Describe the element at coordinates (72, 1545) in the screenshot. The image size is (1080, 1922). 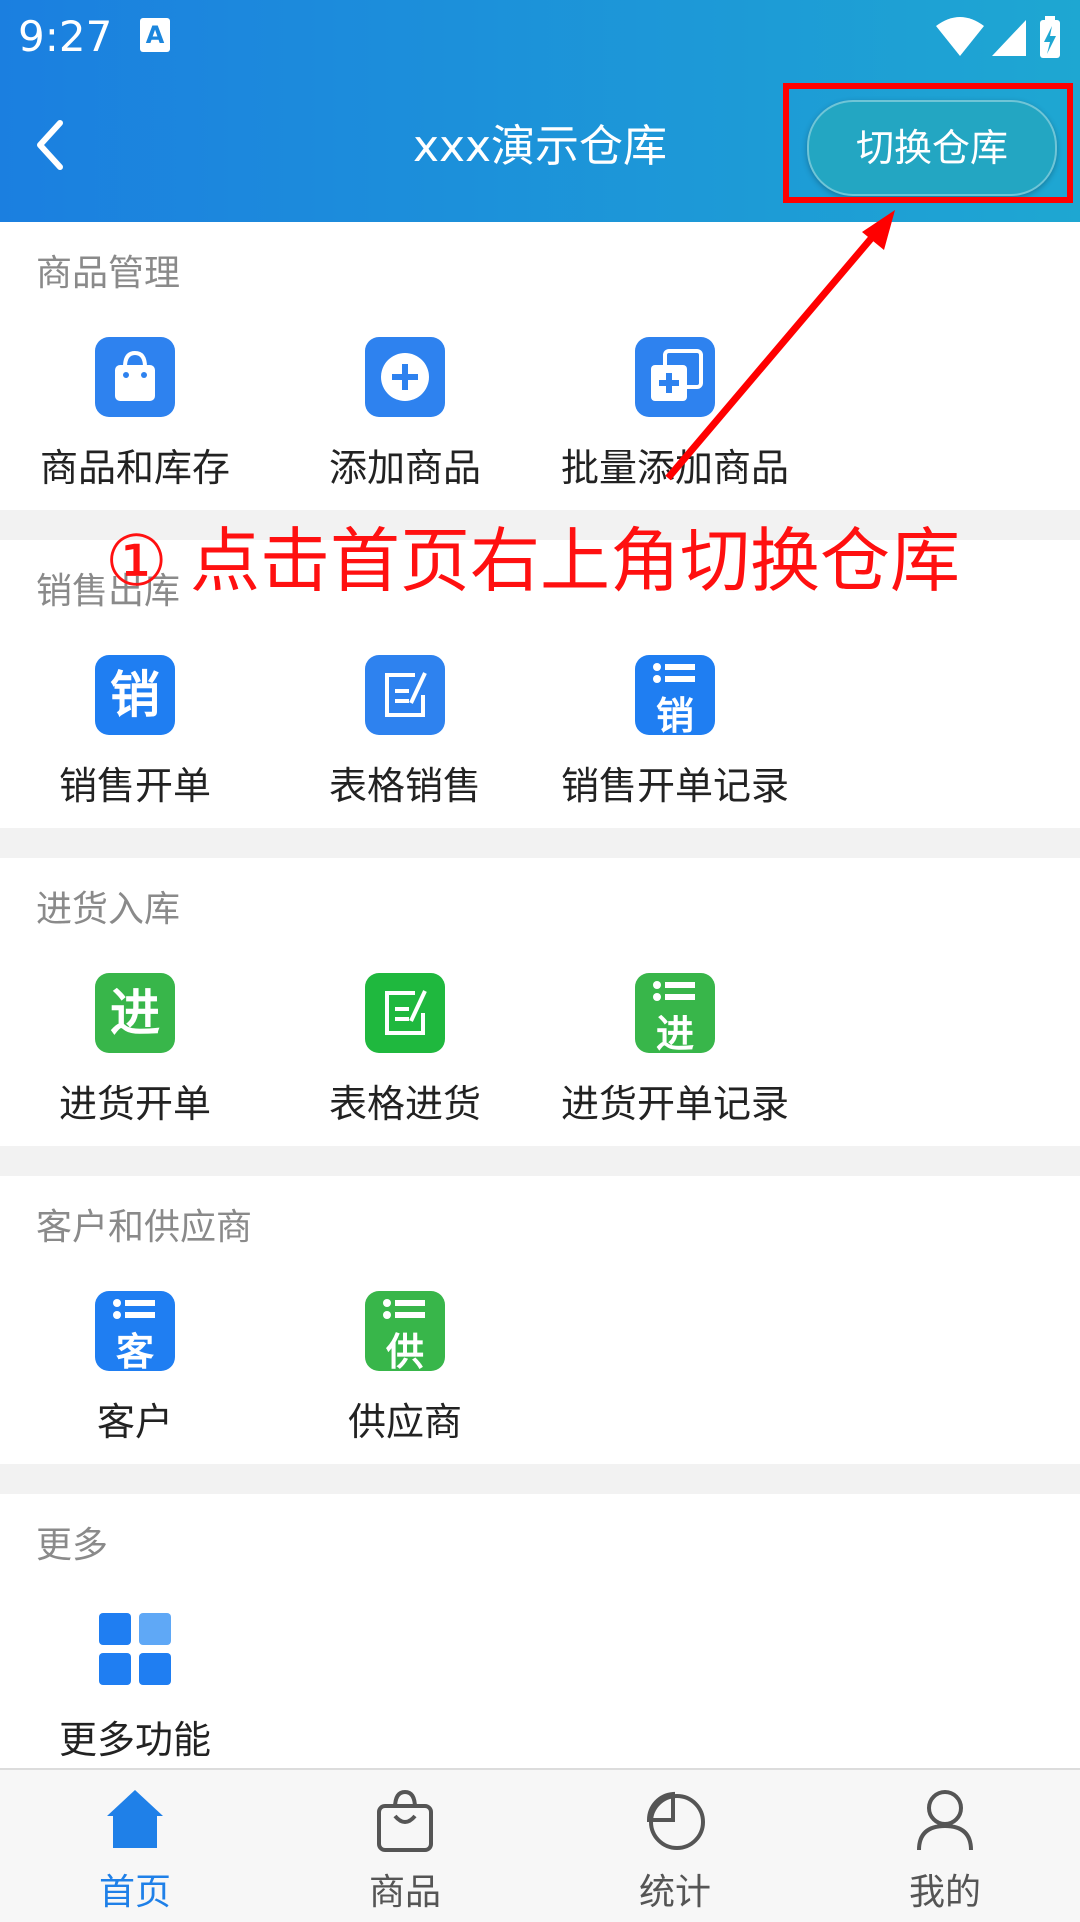
I see `section-title: 更多` at that location.